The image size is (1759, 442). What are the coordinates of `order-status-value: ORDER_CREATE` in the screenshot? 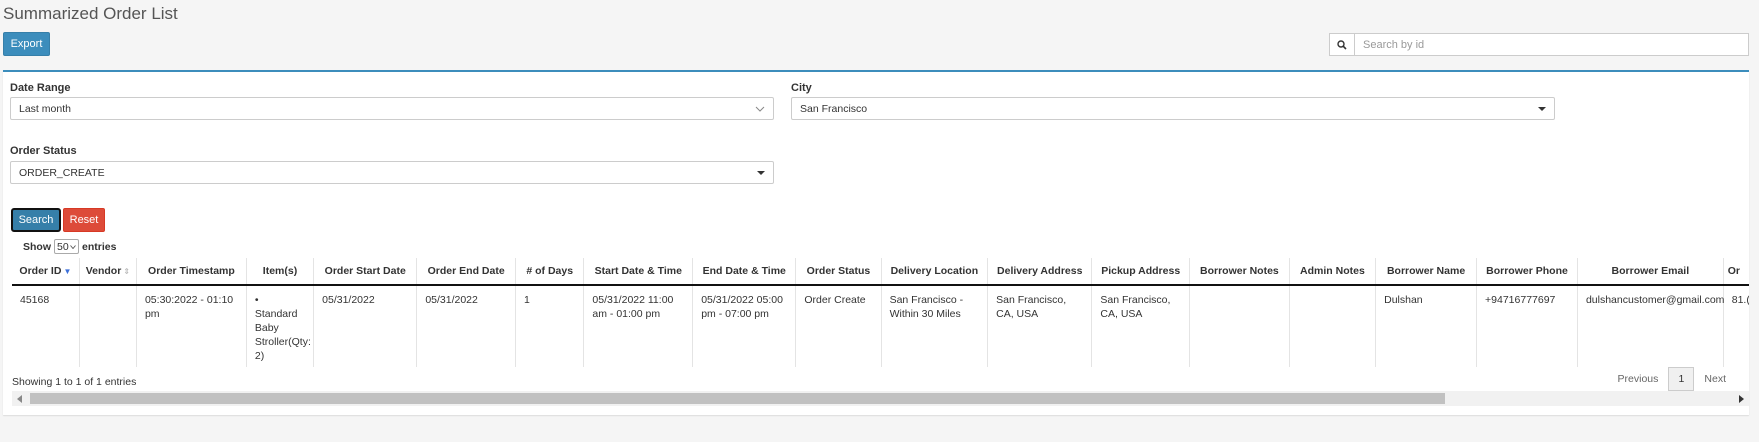 It's located at (62, 172).